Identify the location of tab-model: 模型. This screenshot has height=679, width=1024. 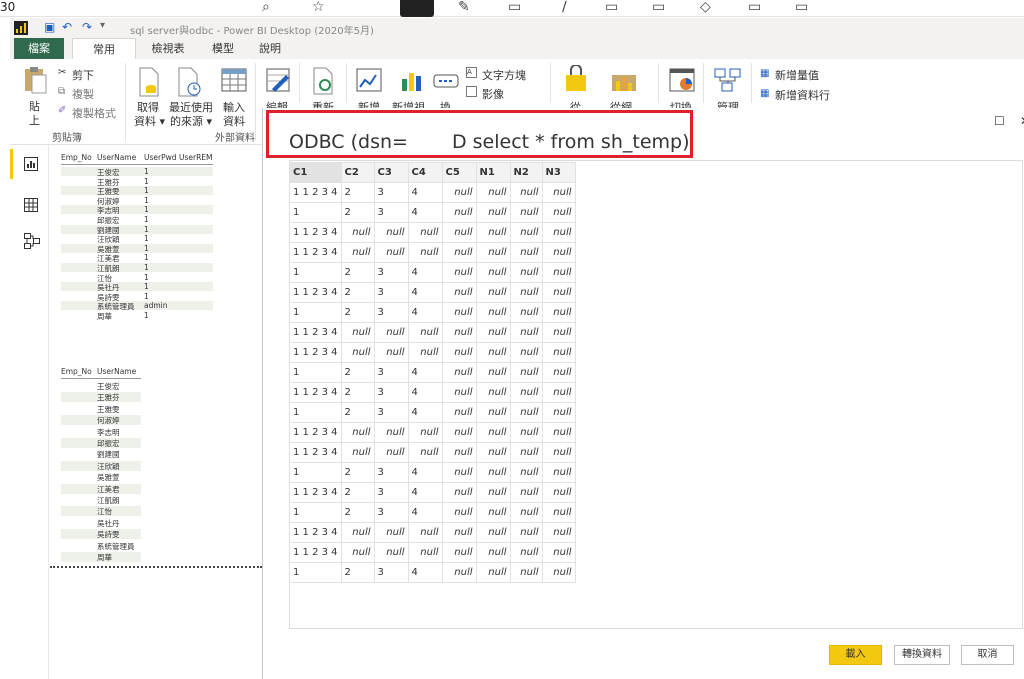
(223, 48).